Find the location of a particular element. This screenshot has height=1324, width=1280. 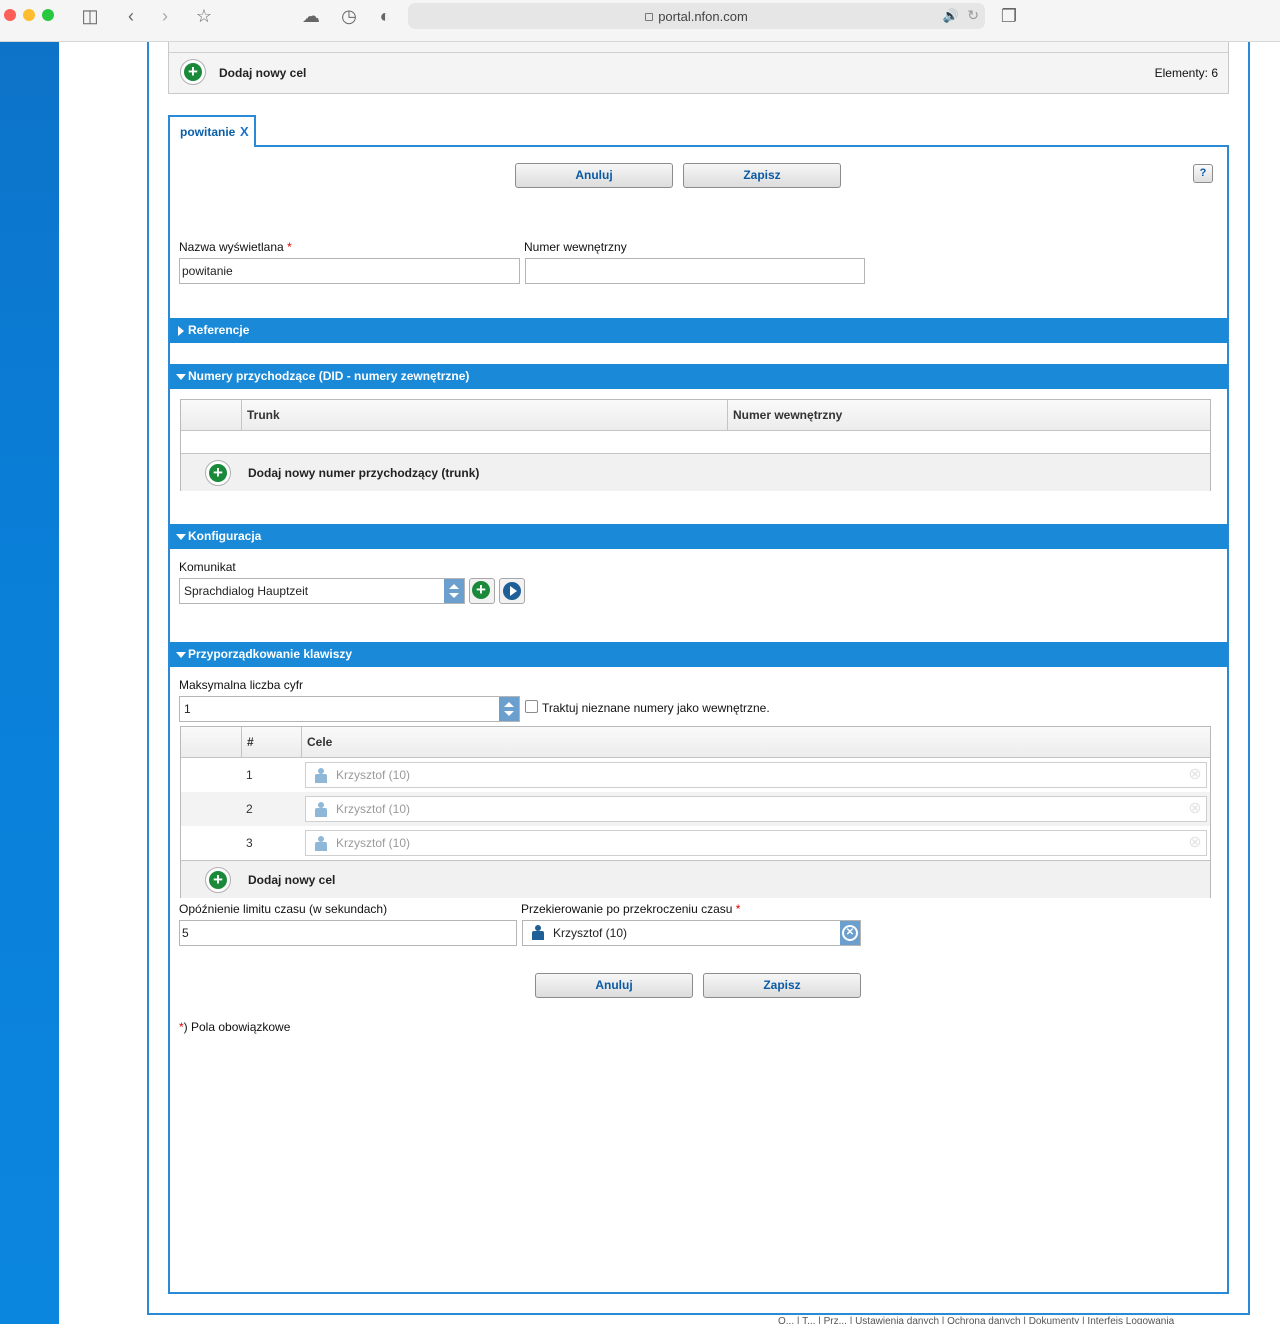

browser-toolbar: ◫ ‹ › ☆ ☁ ◷ ◐ portal.nfon.com 🔊 ↻ ❐ is located at coordinates (640, 21).